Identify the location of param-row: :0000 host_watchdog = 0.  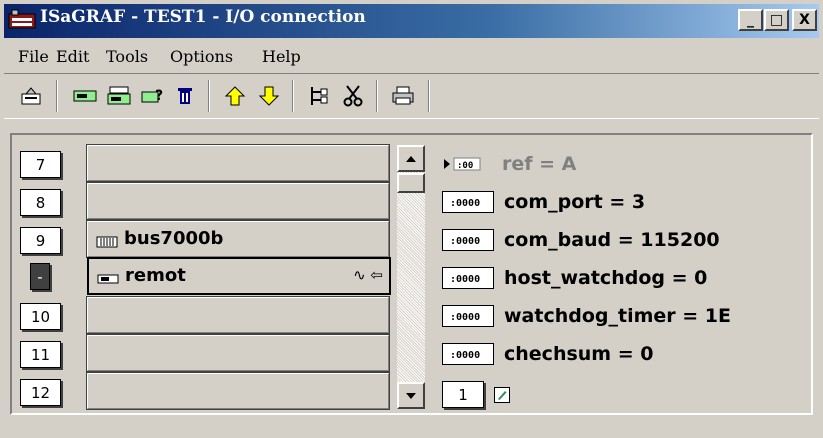
(574, 278).